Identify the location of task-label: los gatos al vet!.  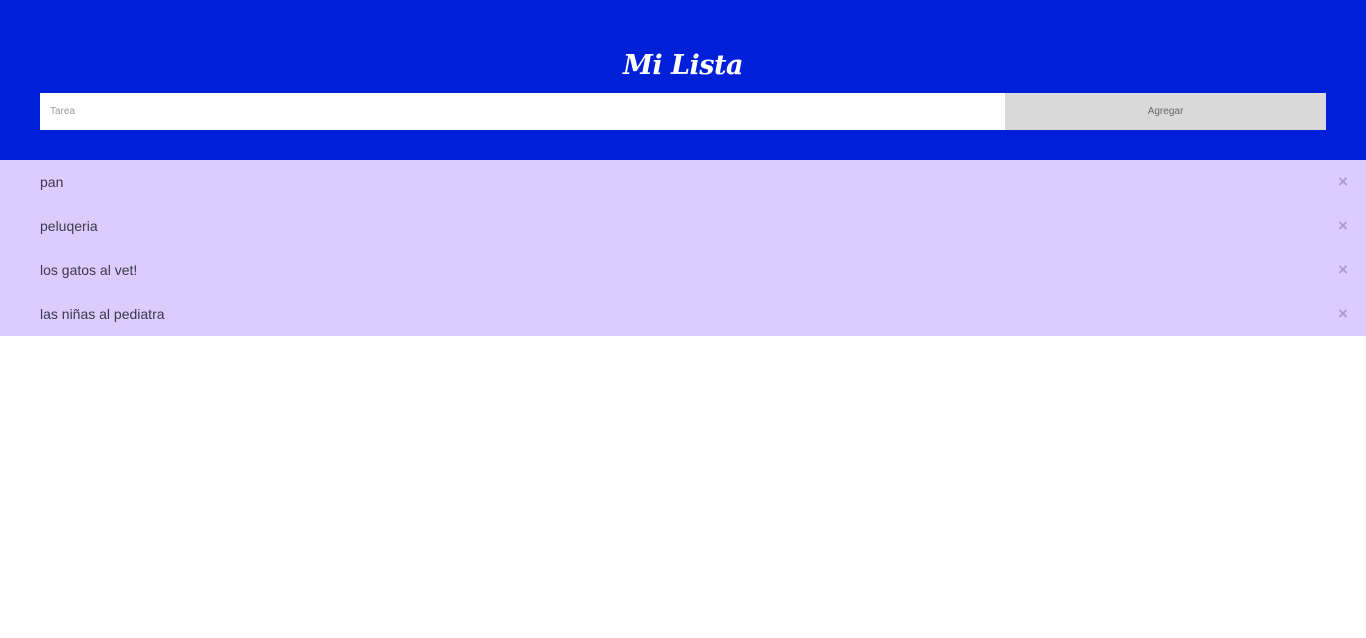
(89, 270).